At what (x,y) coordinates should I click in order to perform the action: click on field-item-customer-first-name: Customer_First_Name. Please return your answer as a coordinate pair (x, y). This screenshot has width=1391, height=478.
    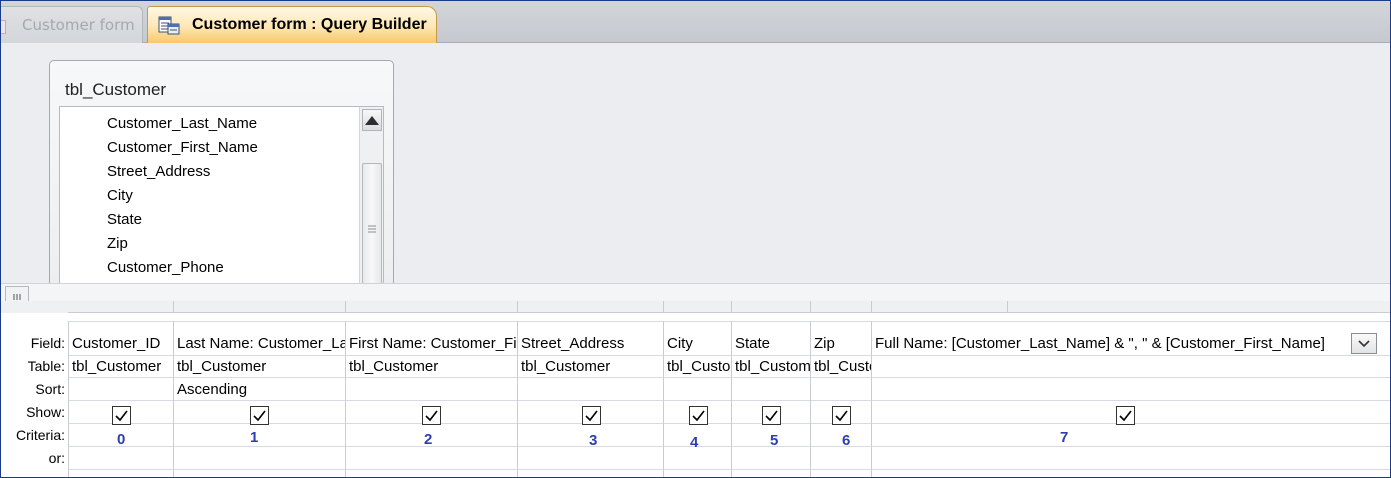
    Looking at the image, I should click on (182, 147).